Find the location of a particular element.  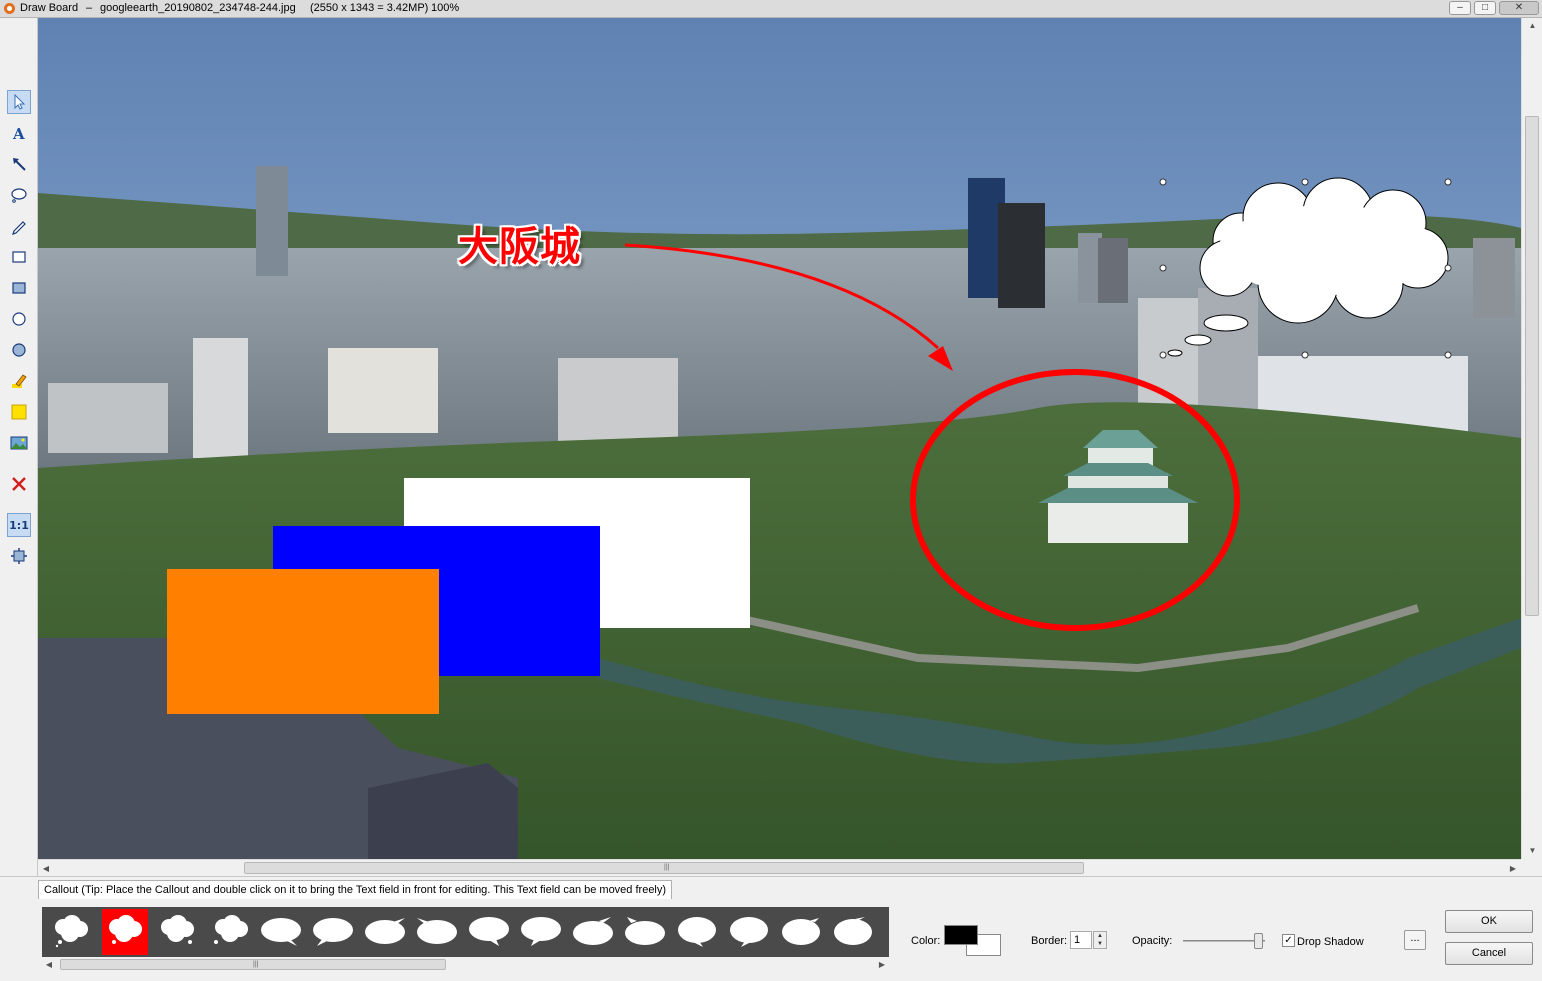

select-tool is located at coordinates (19, 102).